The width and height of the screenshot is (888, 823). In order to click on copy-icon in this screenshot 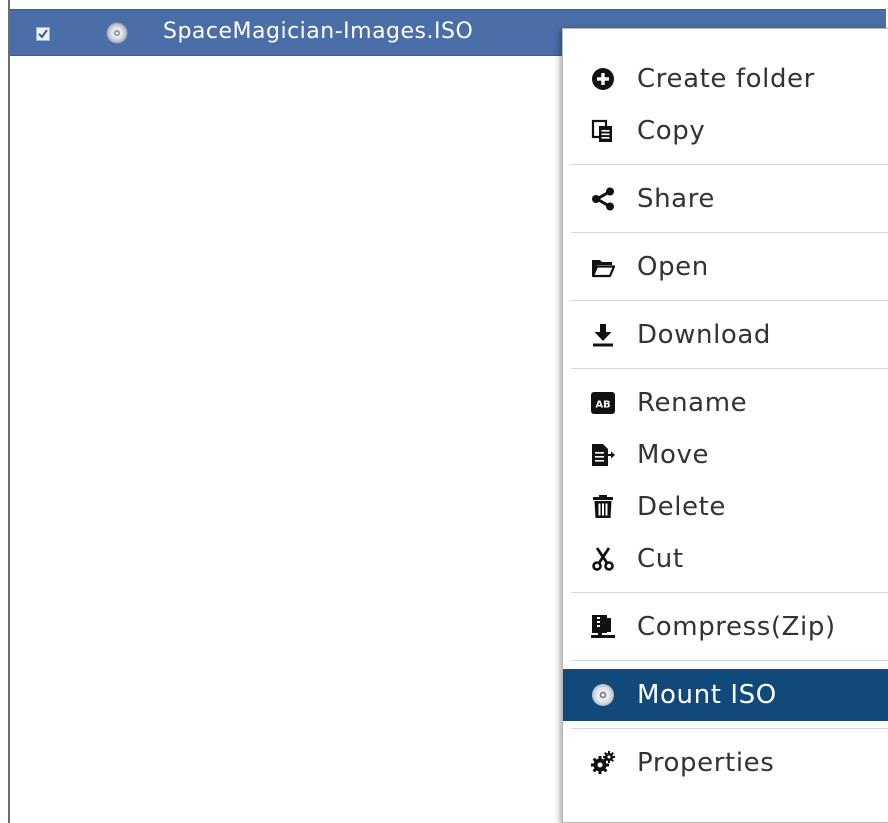, I will do `click(601, 130)`.